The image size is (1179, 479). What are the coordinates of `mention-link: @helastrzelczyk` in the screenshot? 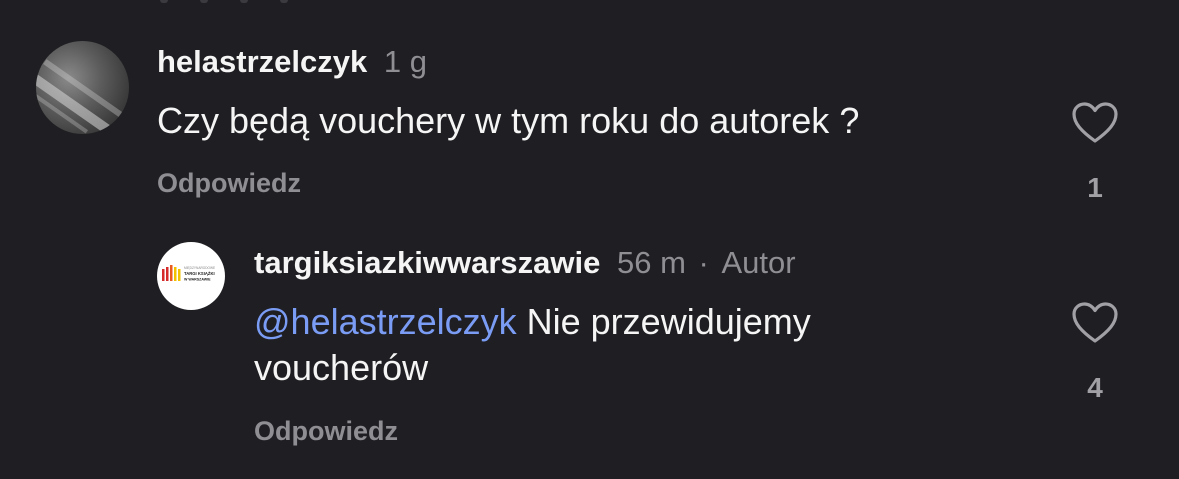 It's located at (385, 321).